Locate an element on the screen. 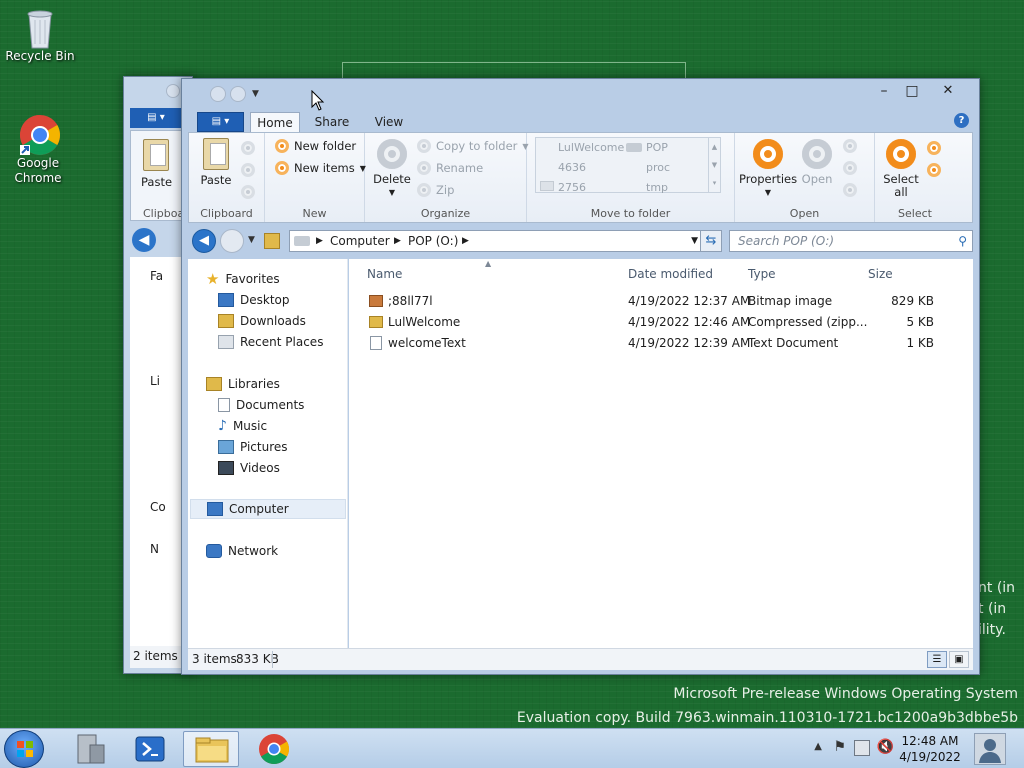 The height and width of the screenshot is (768, 1024). tab-home: Home is located at coordinates (275, 122).